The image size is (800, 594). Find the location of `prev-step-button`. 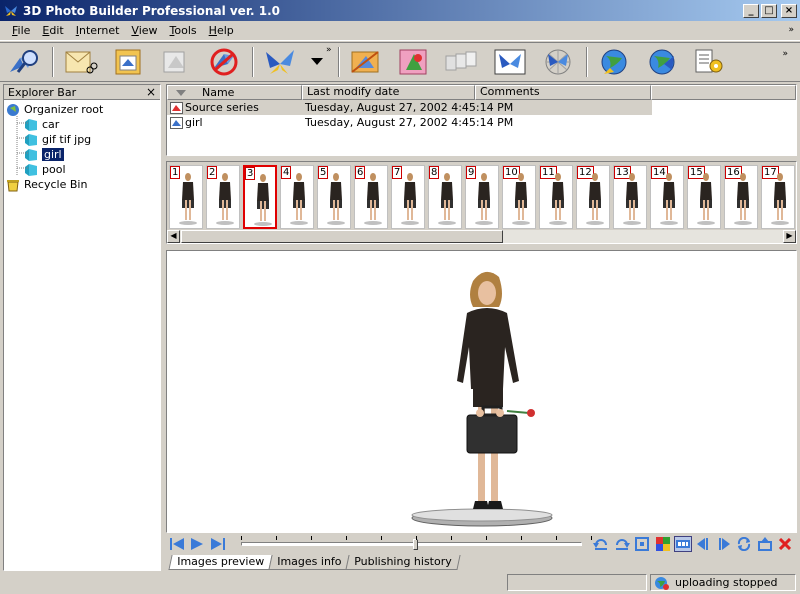

prev-step-button is located at coordinates (703, 544).